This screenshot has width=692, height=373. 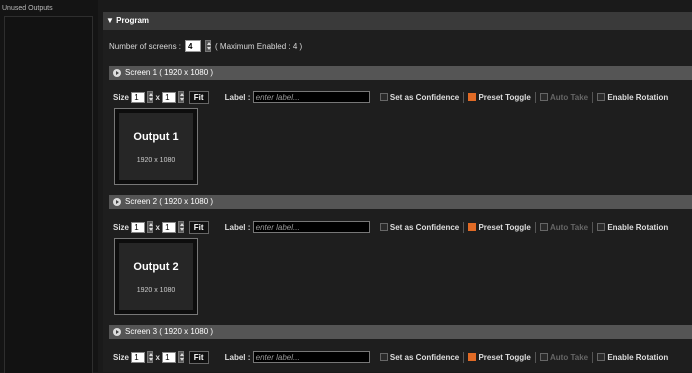 I want to click on unused-outputs-list, so click(x=48, y=194).